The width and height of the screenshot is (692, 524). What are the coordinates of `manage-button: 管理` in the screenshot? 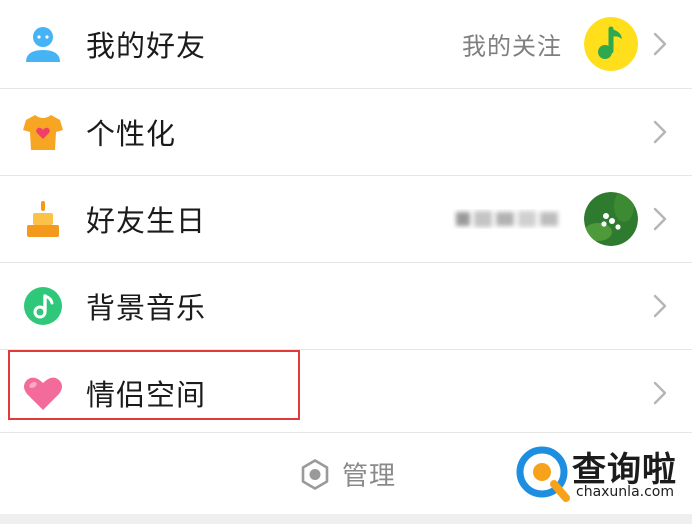 It's located at (347, 474).